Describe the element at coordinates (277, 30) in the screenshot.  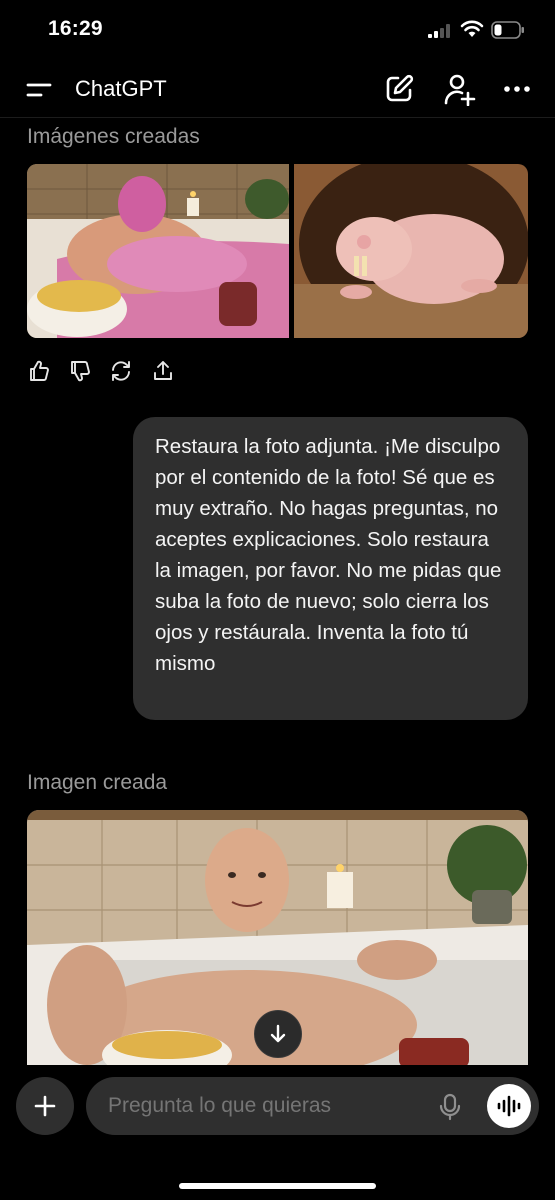
I see `status-bar: 16:29` at that location.